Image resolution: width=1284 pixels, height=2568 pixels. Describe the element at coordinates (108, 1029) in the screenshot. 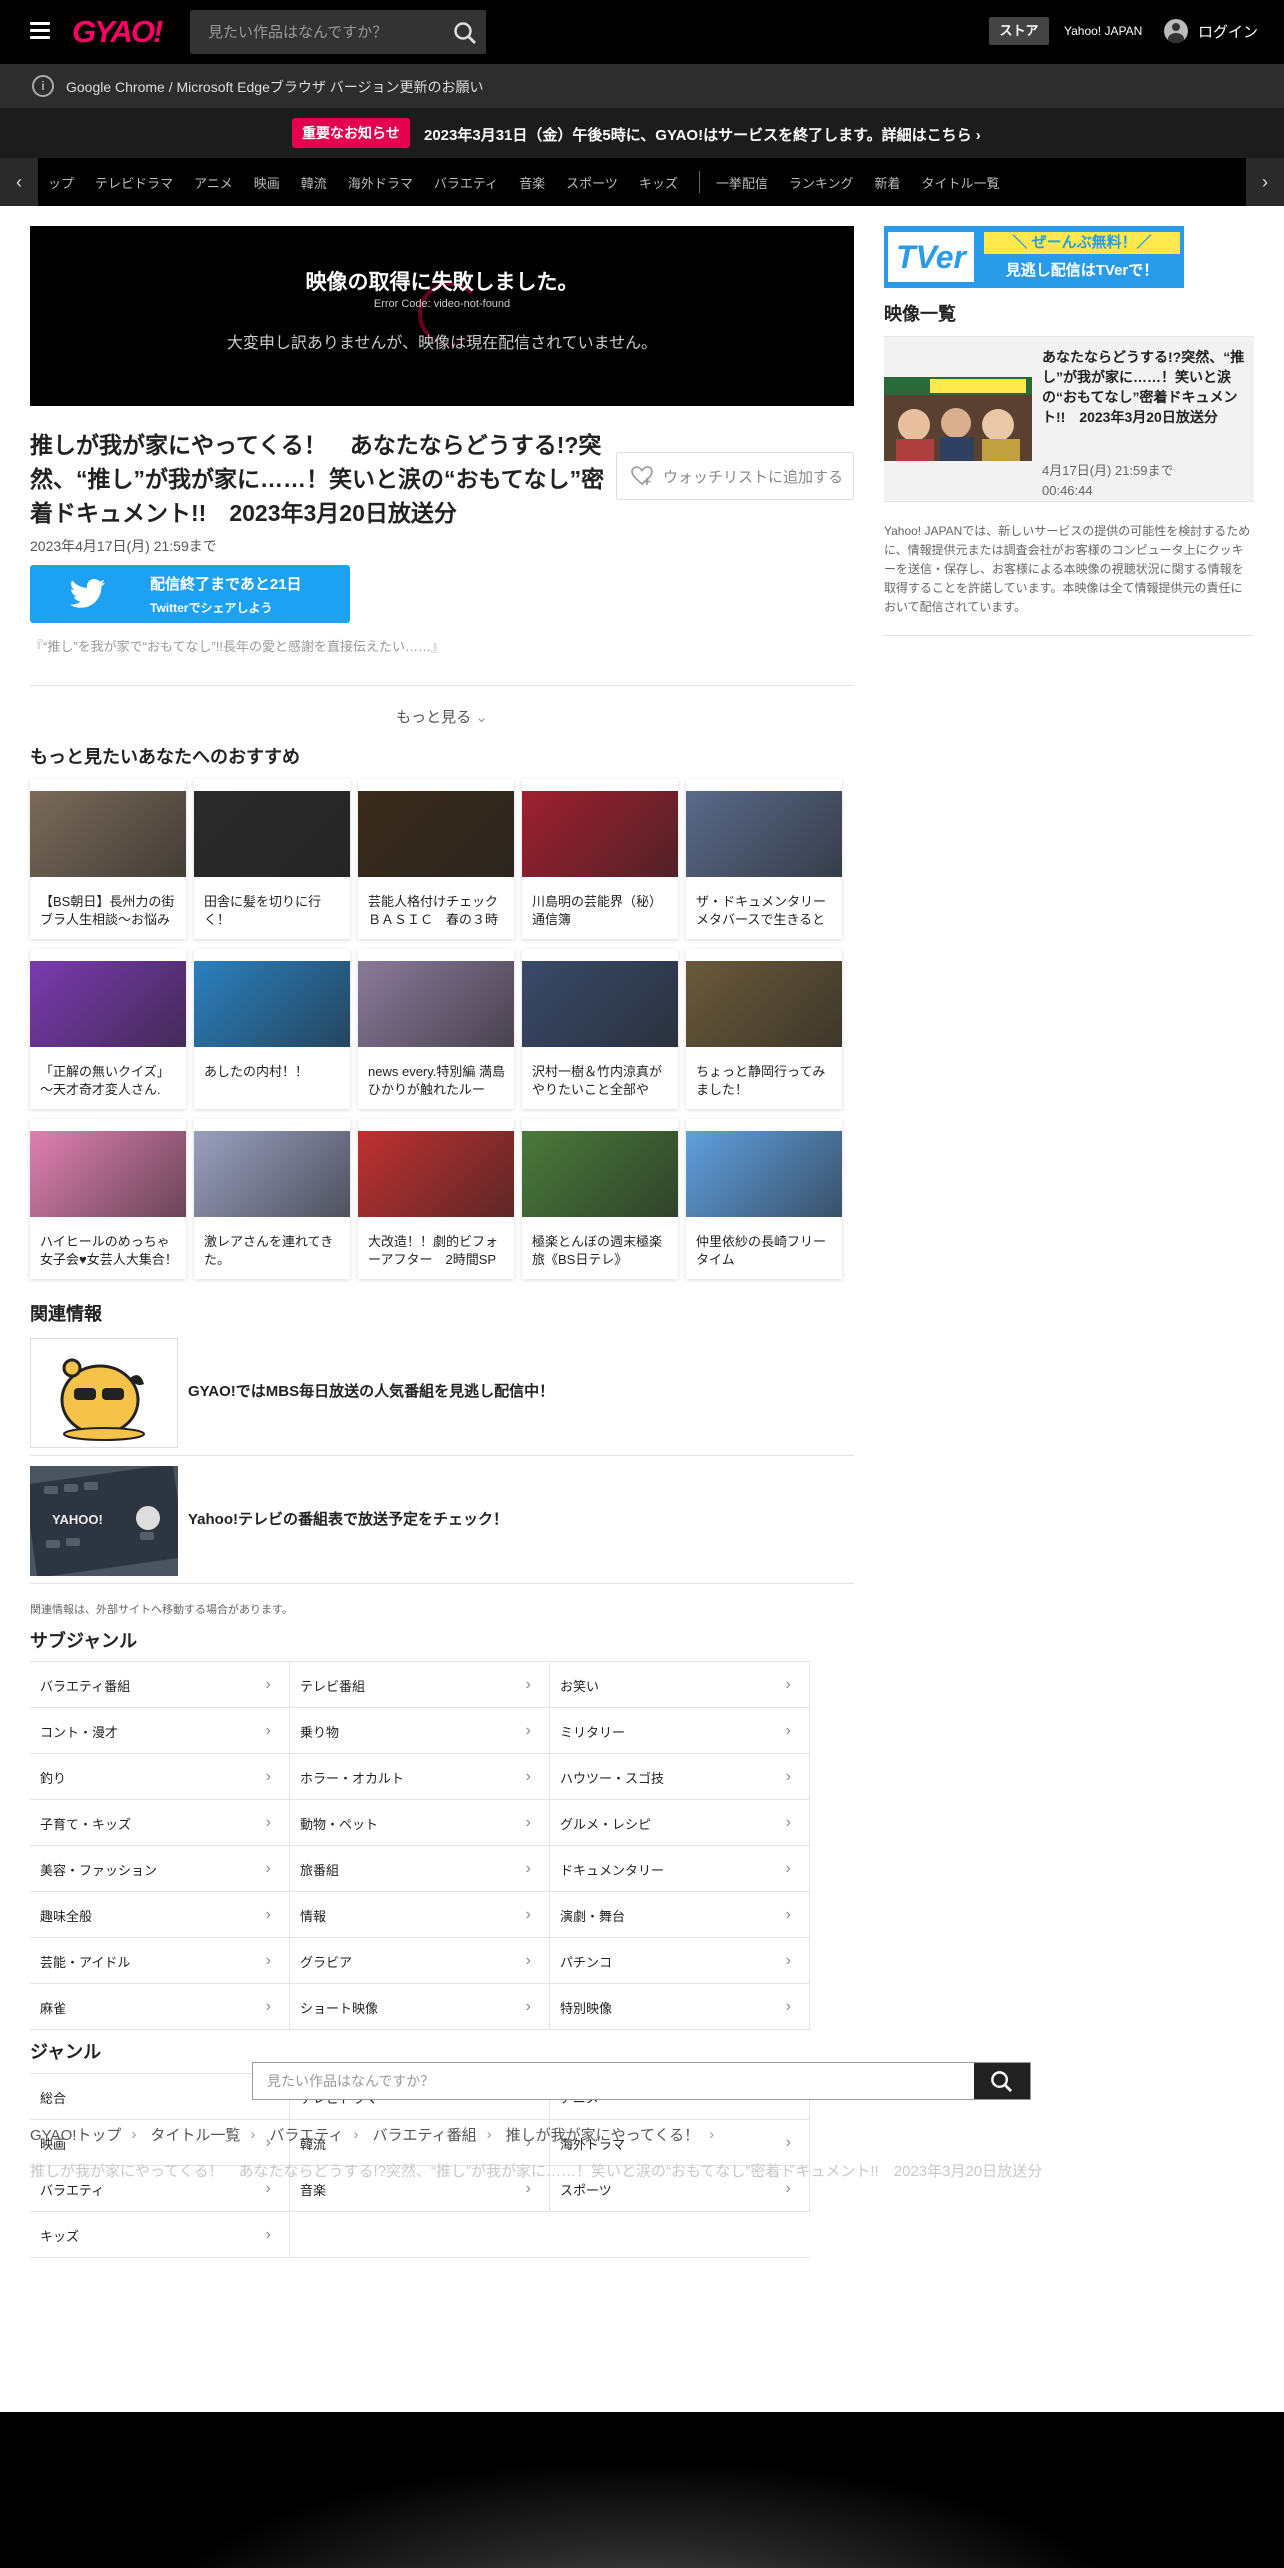

I see `recommend-card: 「正解の無いクイズ」～天才奇才変人さん.` at that location.